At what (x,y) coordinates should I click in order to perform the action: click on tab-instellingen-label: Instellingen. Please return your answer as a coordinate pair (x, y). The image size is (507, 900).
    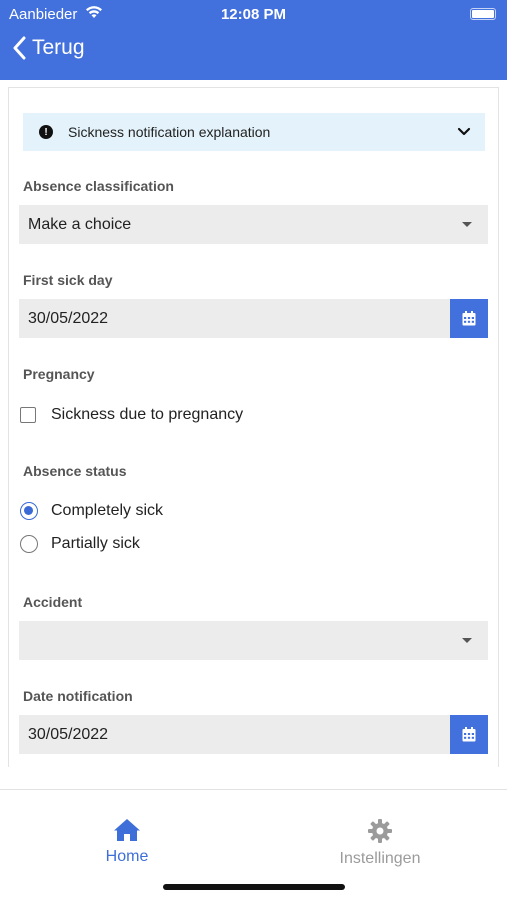
    Looking at the image, I should click on (380, 858).